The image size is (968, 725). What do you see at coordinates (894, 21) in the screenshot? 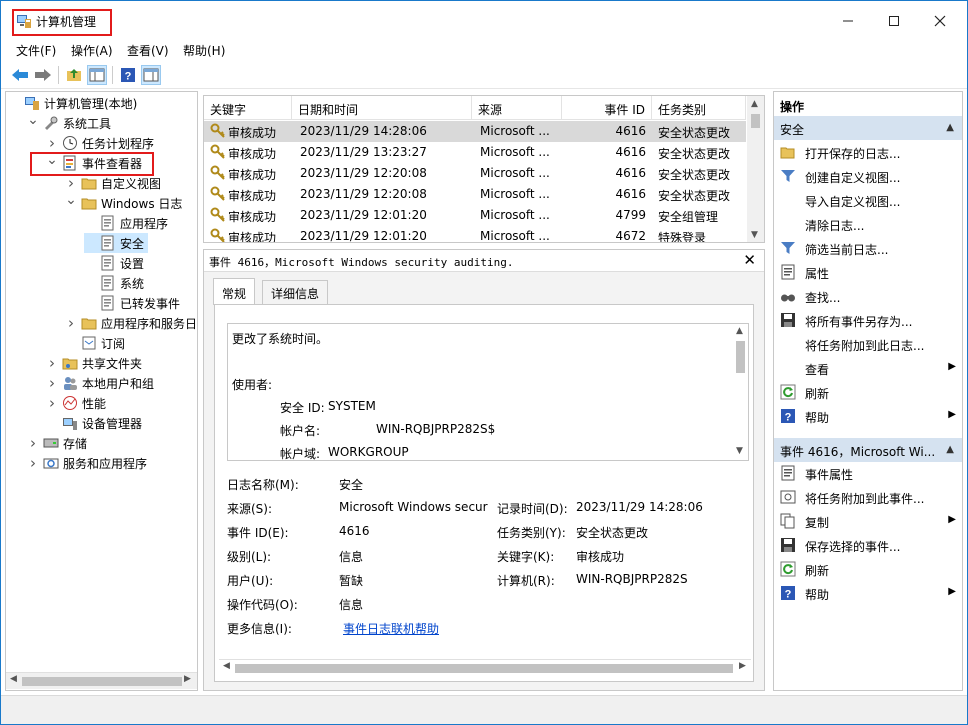
I see `maximize-button` at bounding box center [894, 21].